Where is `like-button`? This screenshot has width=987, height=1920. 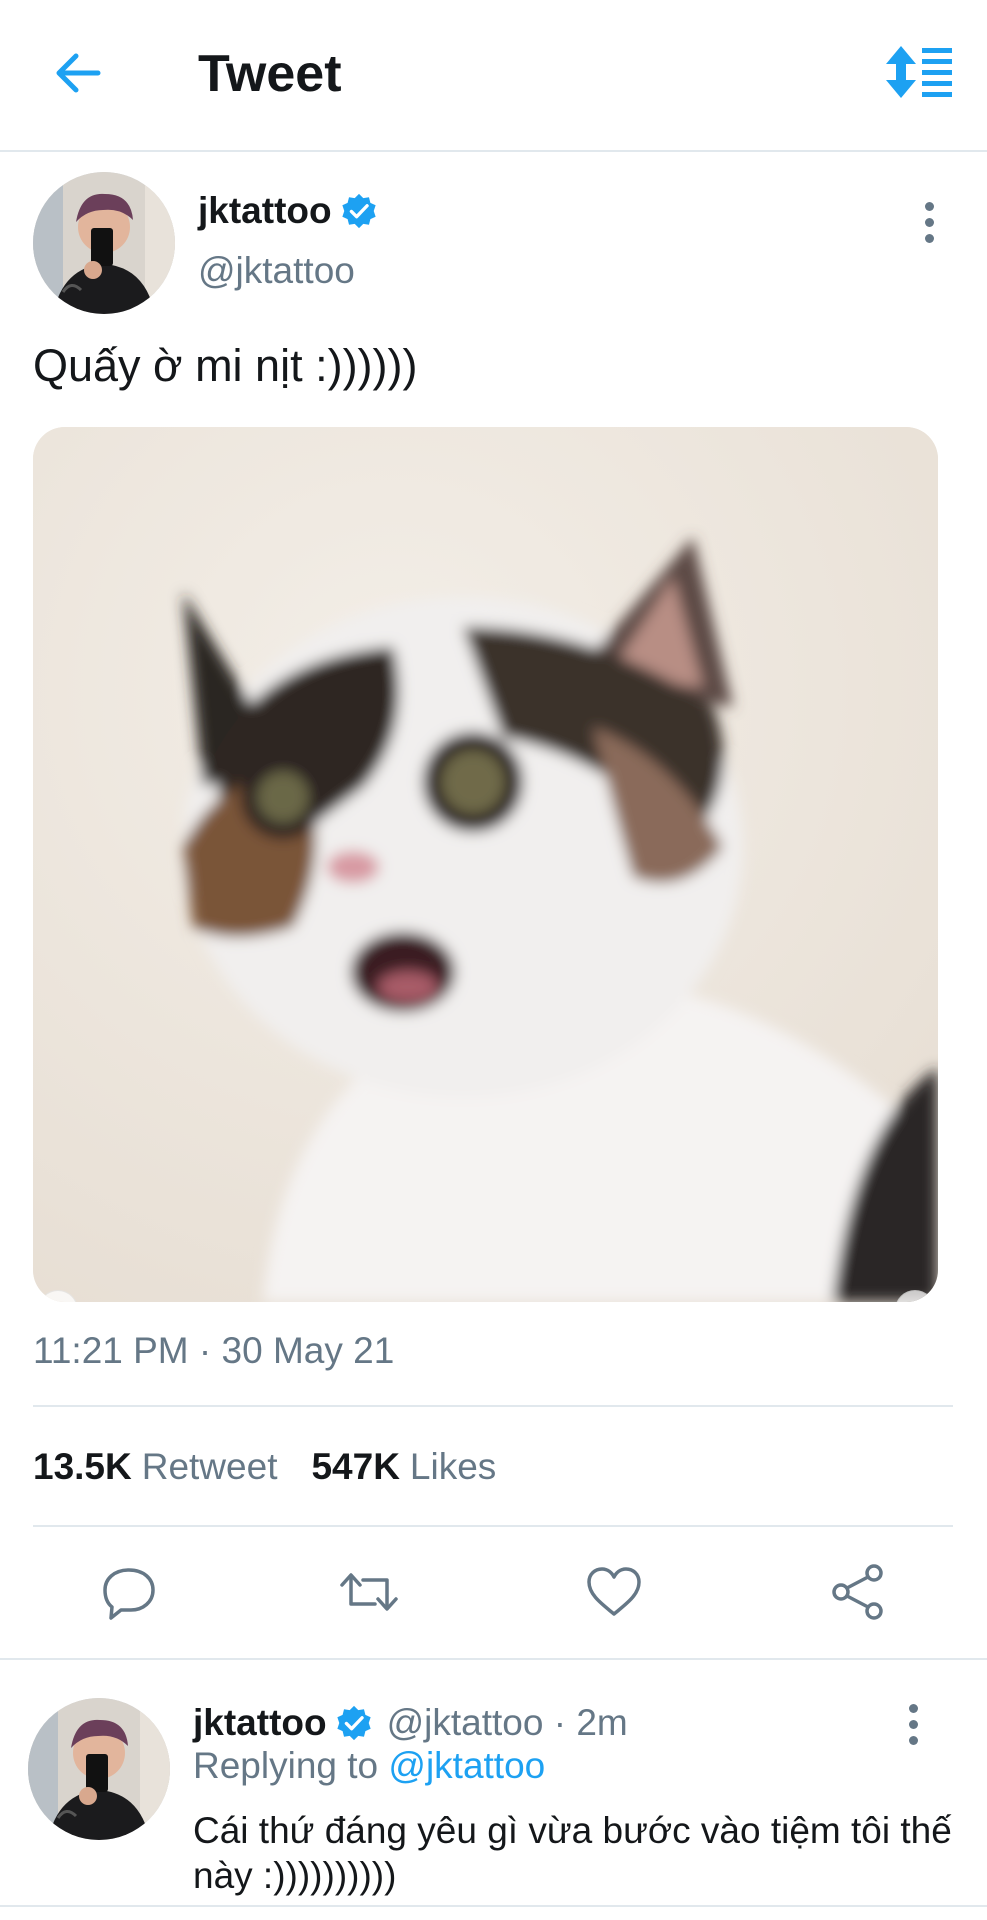
like-button is located at coordinates (614, 1592).